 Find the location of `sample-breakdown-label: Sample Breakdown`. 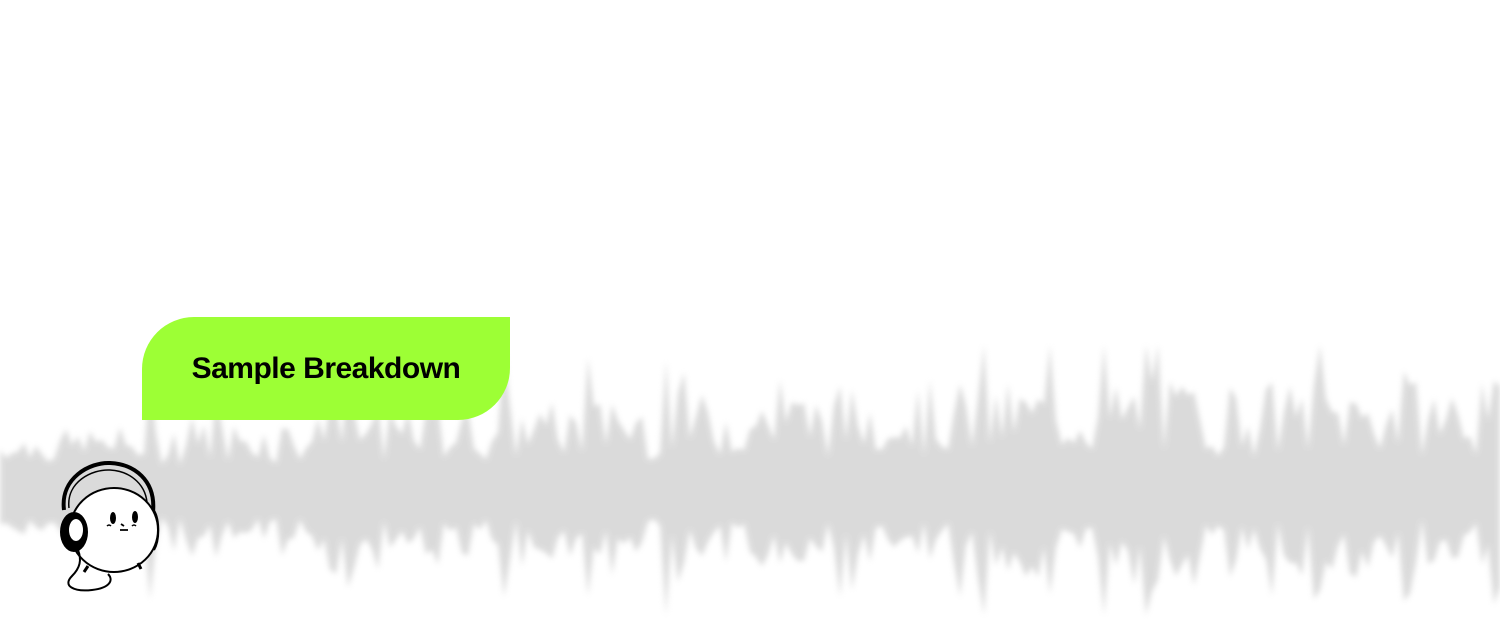

sample-breakdown-label: Sample Breakdown is located at coordinates (326, 368).